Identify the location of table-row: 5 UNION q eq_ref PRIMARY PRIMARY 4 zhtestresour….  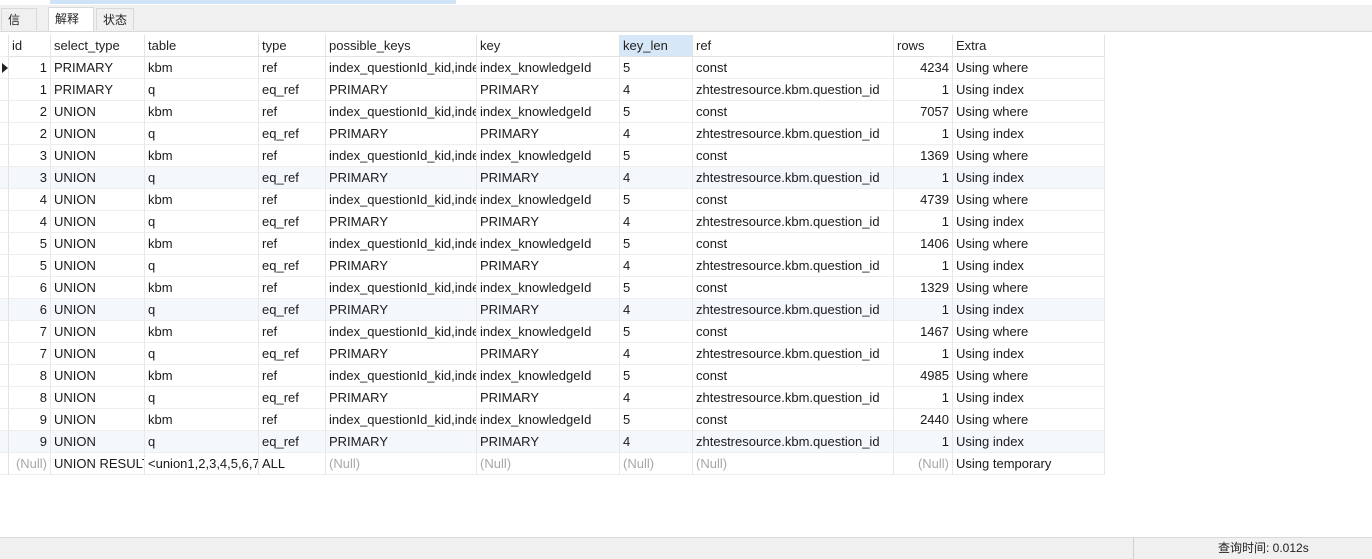
(552, 266).